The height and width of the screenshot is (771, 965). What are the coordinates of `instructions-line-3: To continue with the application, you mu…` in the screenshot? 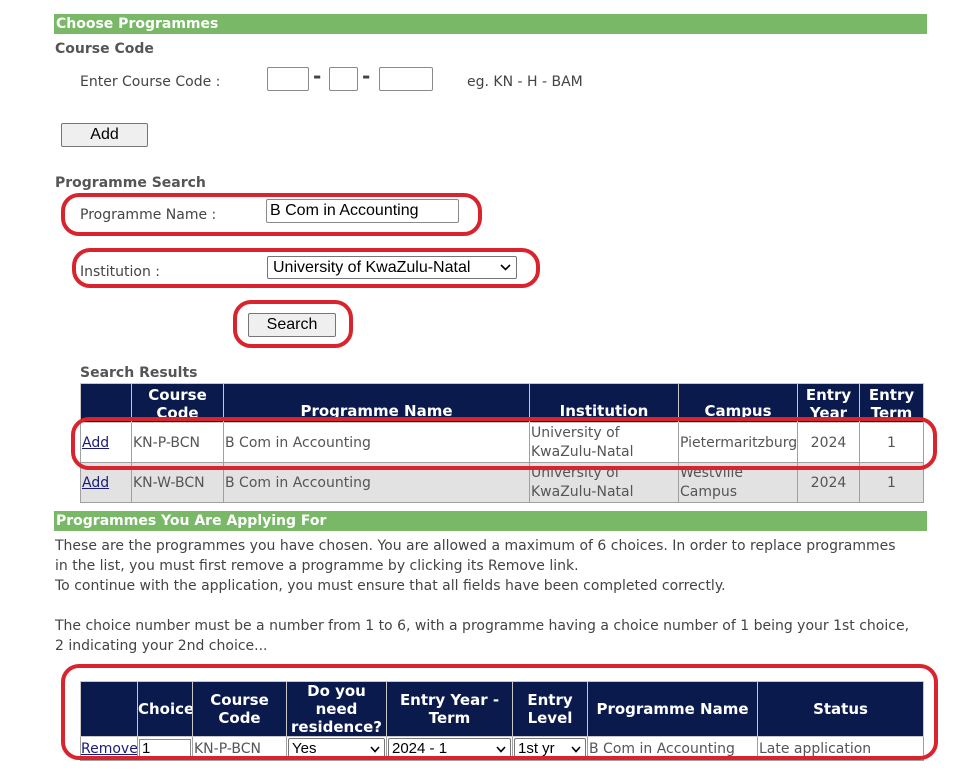 It's located at (390, 586).